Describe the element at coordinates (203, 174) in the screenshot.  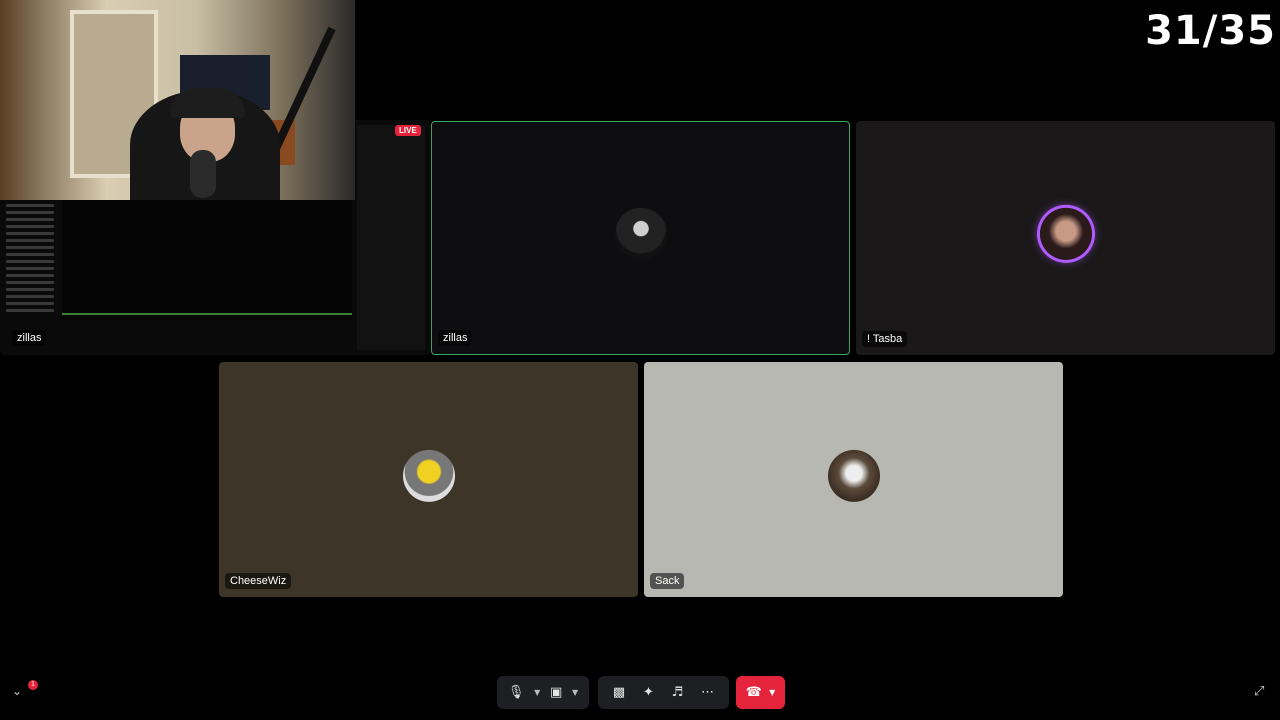
I see `webcam-mic` at that location.